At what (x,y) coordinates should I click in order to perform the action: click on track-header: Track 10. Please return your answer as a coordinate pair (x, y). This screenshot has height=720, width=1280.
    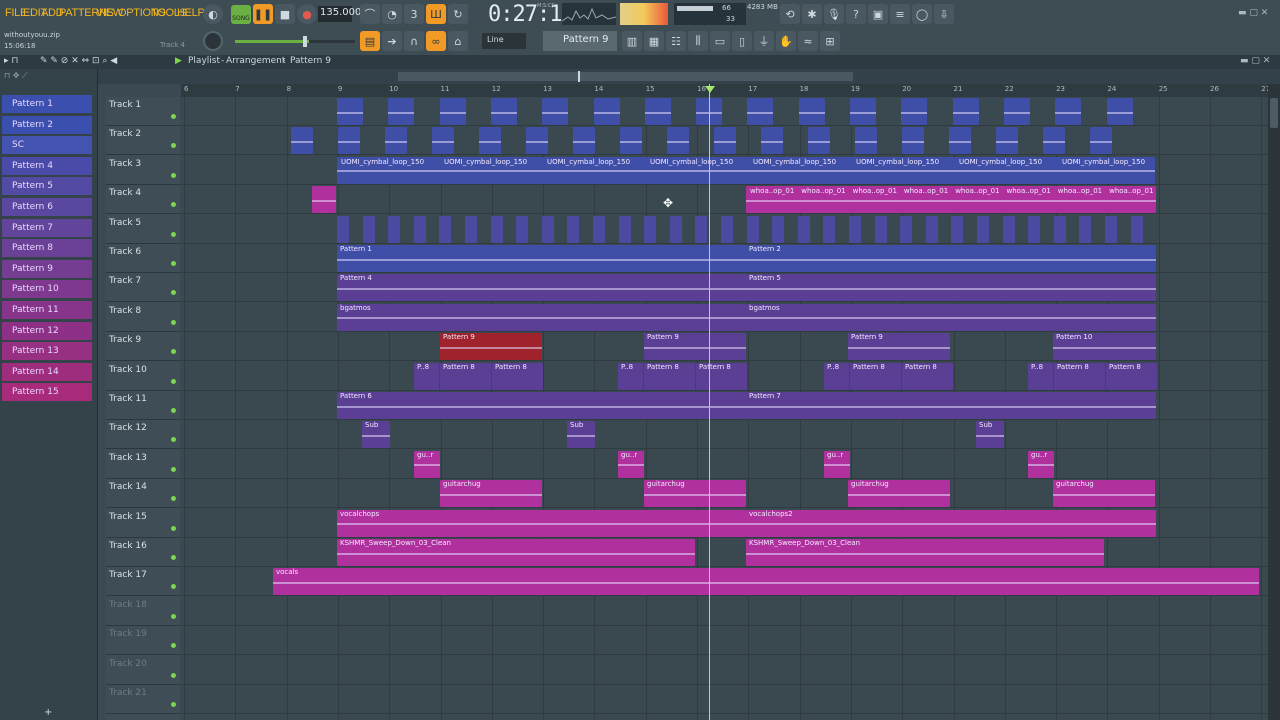
    Looking at the image, I should click on (143, 376).